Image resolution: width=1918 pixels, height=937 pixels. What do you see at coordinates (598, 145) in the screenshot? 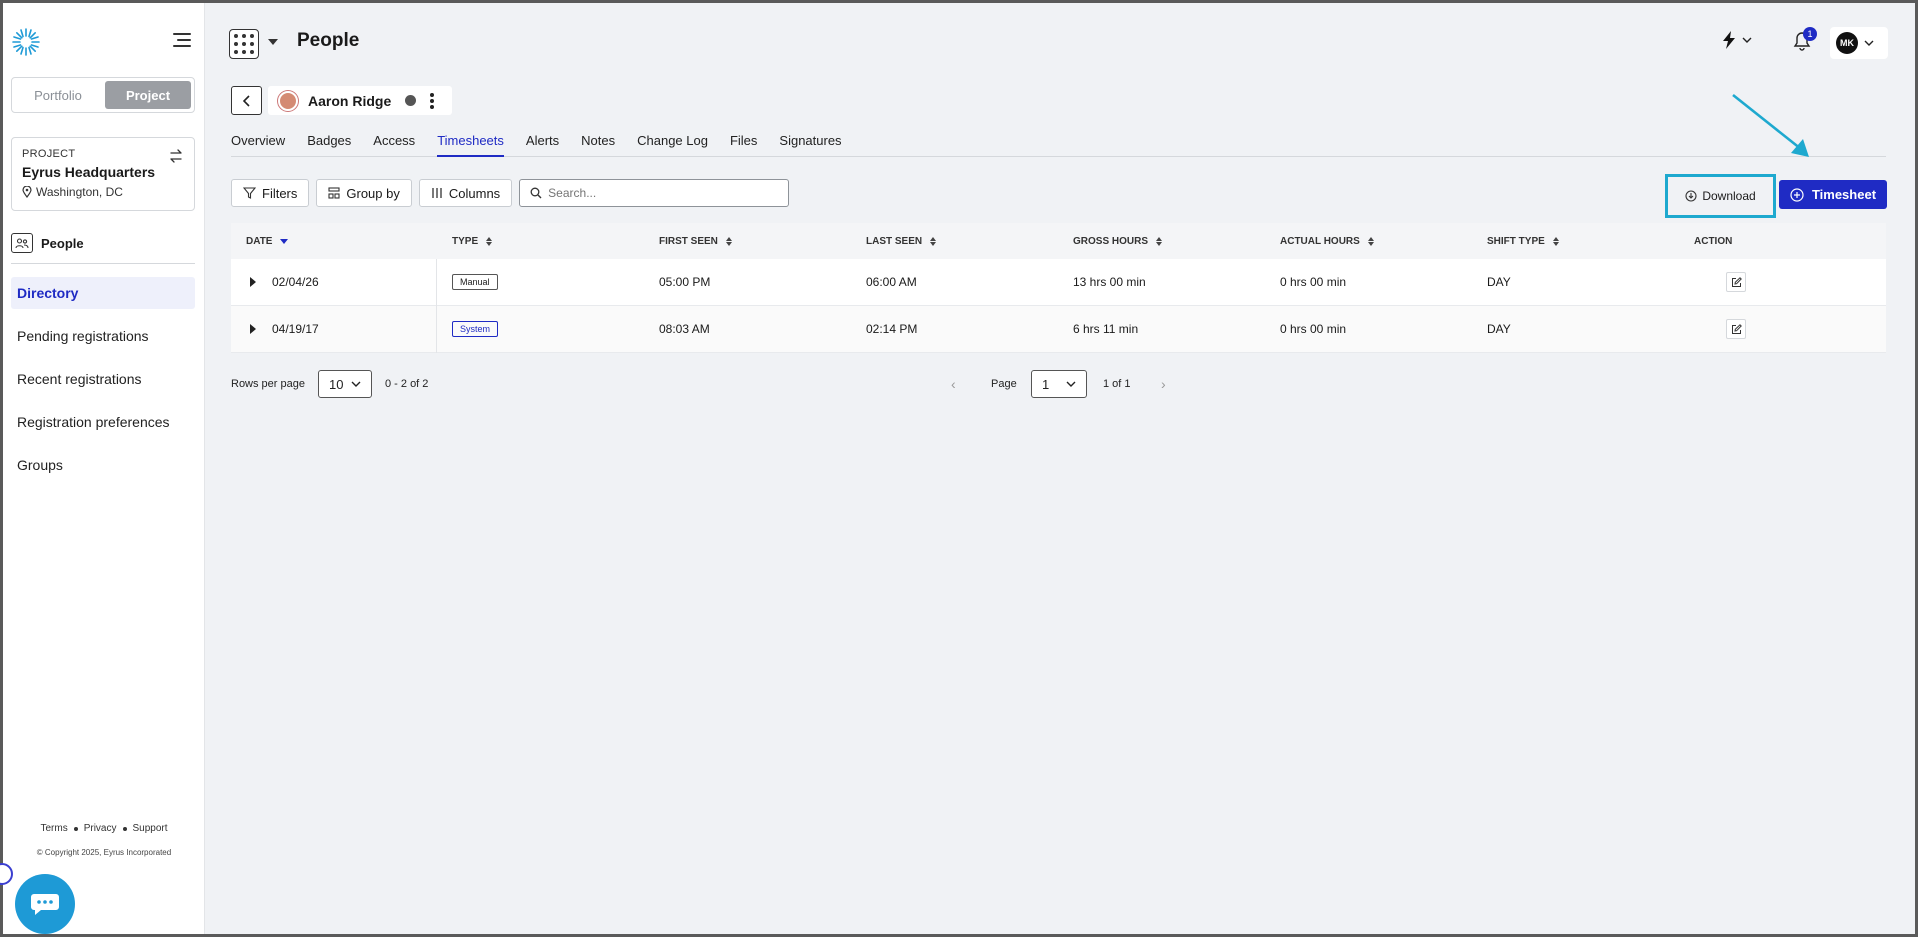
I see `tab-notes: Notes` at bounding box center [598, 145].